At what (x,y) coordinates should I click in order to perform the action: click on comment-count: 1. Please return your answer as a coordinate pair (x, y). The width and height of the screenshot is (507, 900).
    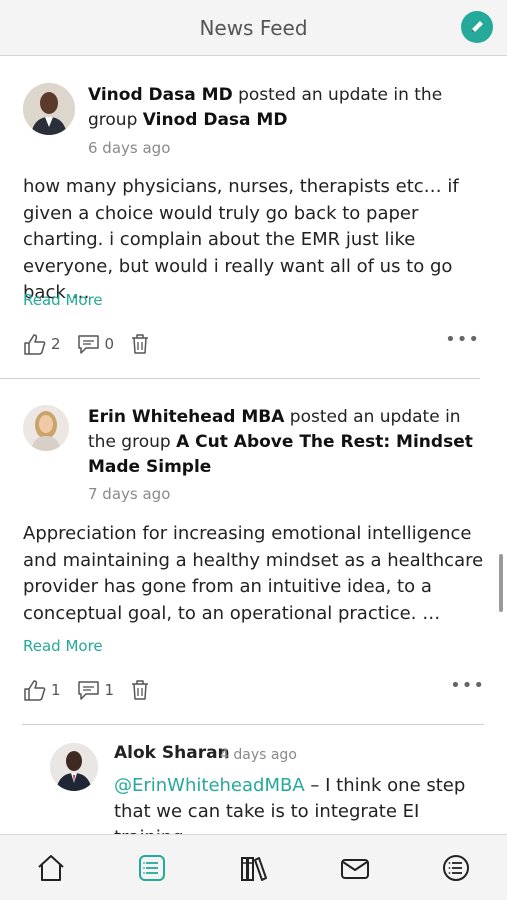
    Looking at the image, I should click on (109, 690).